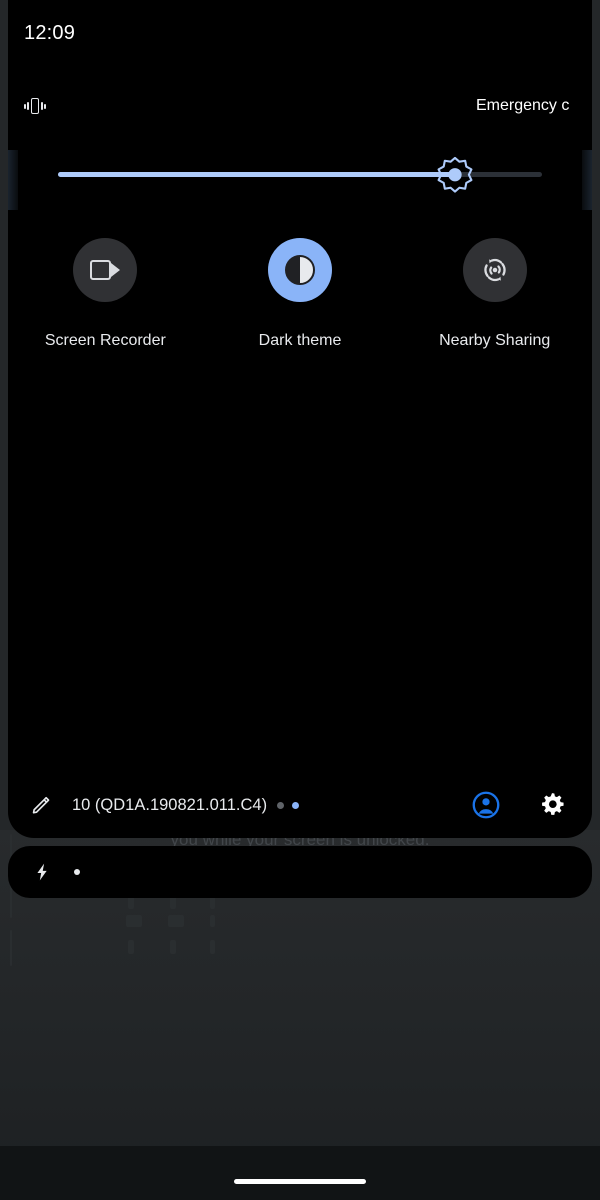  What do you see at coordinates (13, 180) in the screenshot?
I see `panel-edge-tint-left` at bounding box center [13, 180].